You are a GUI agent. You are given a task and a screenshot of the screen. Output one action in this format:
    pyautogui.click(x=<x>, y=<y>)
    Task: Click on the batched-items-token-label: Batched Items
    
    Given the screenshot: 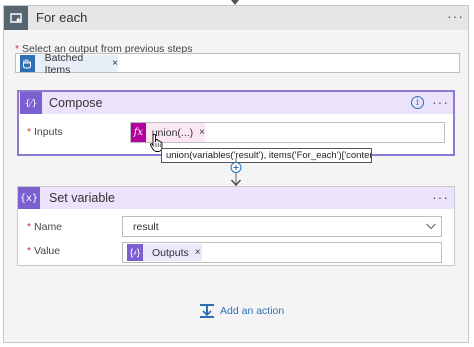 What is the action you would take?
    pyautogui.click(x=64, y=63)
    